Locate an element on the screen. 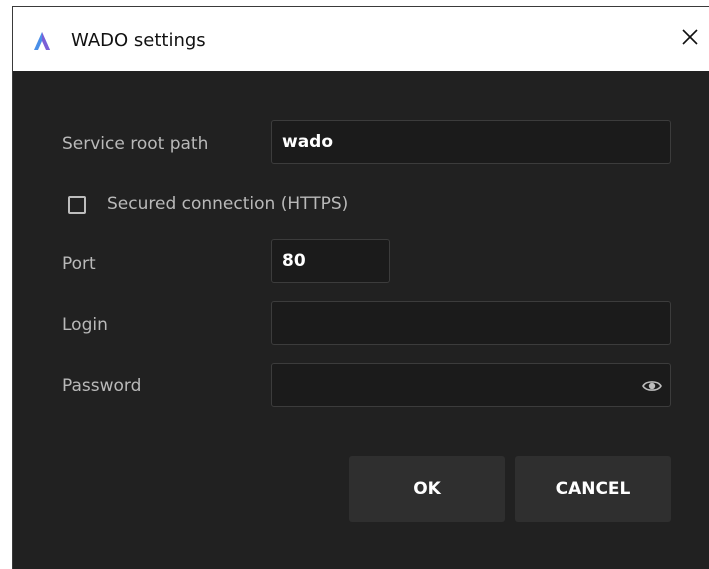 The height and width of the screenshot is (569, 709). close-button is located at coordinates (689, 39).